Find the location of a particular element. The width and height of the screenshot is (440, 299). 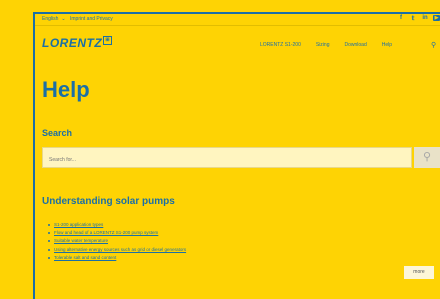

nav-item-sizing: Sizing is located at coordinates (323, 45).